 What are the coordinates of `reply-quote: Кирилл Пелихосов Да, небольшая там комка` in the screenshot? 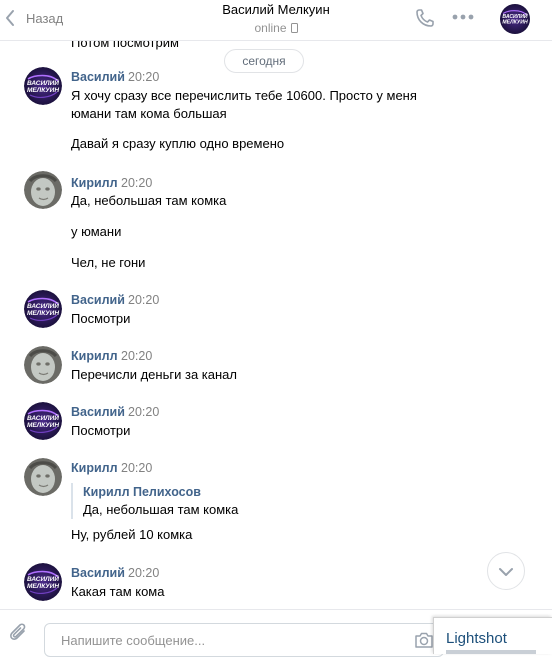 It's located at (154, 501).